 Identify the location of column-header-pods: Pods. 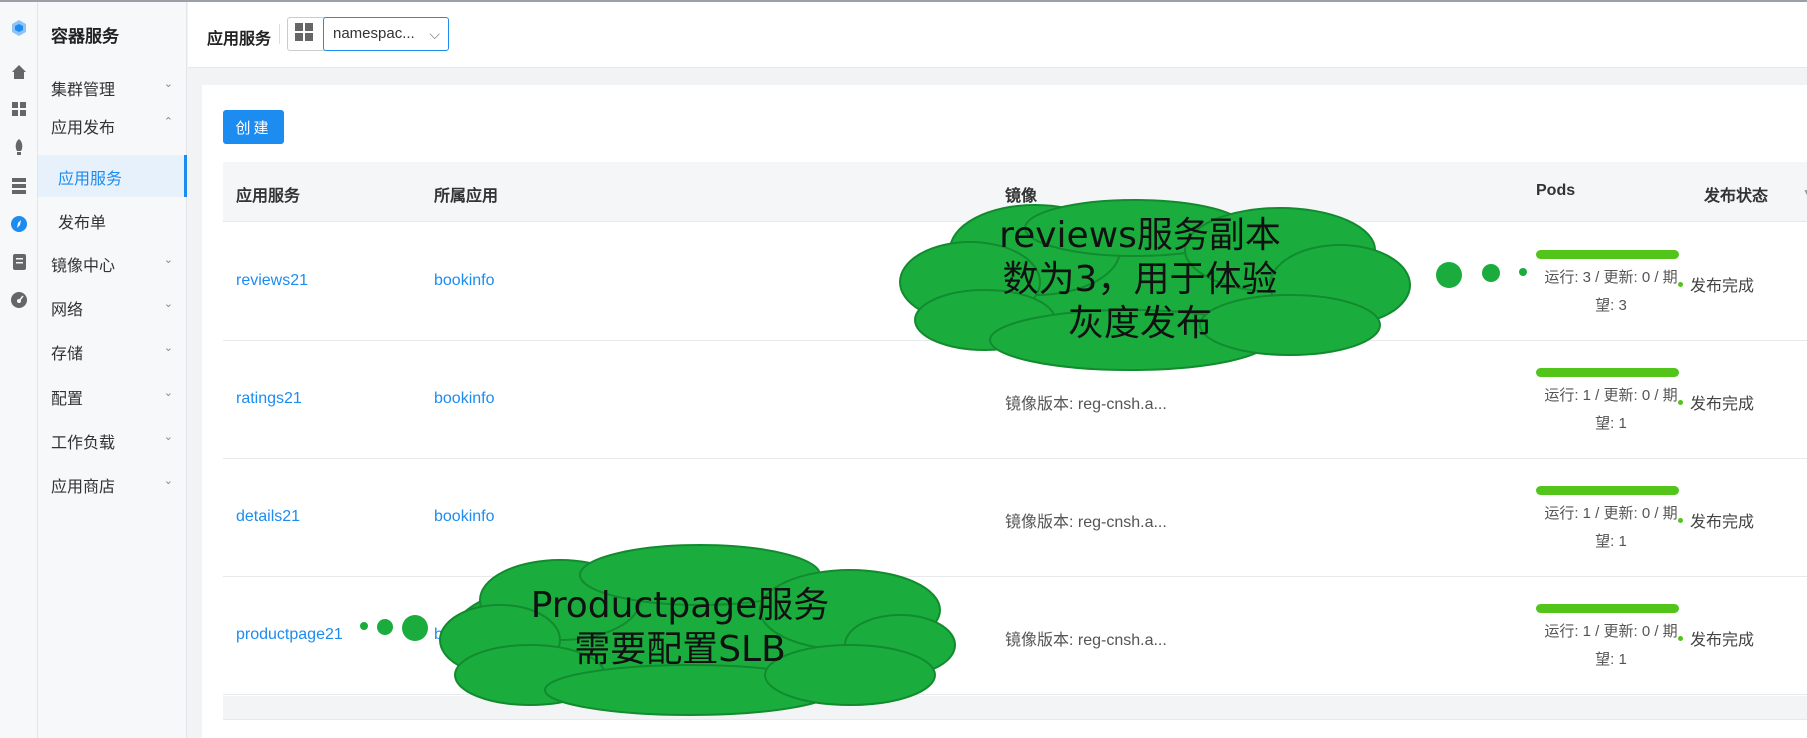
(1555, 191).